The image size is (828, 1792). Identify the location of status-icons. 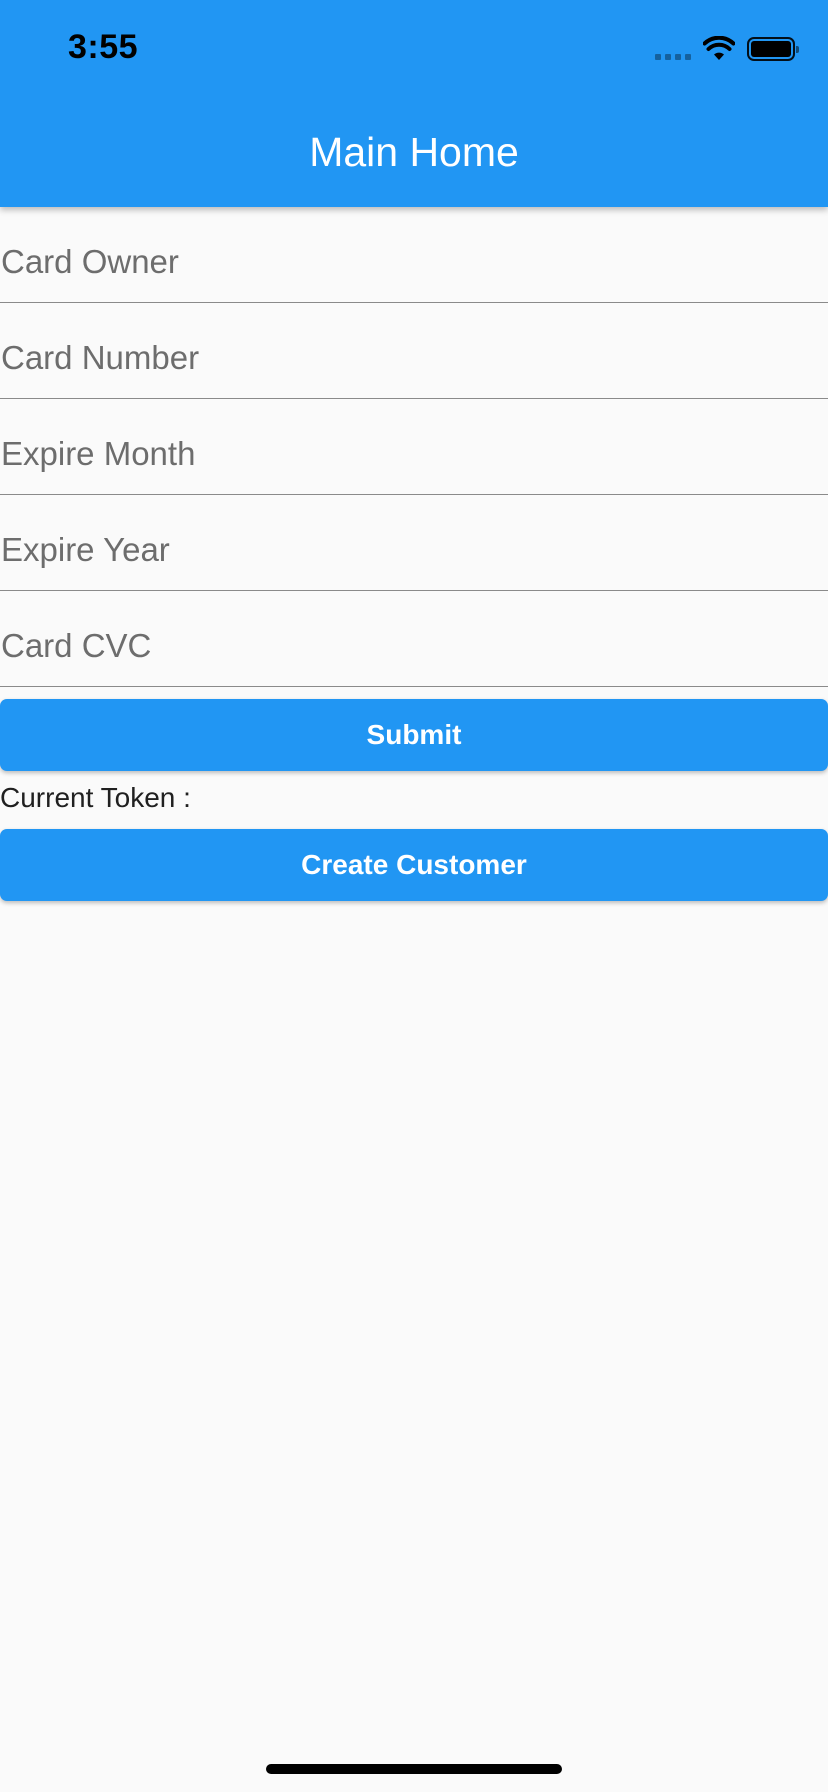
(727, 49).